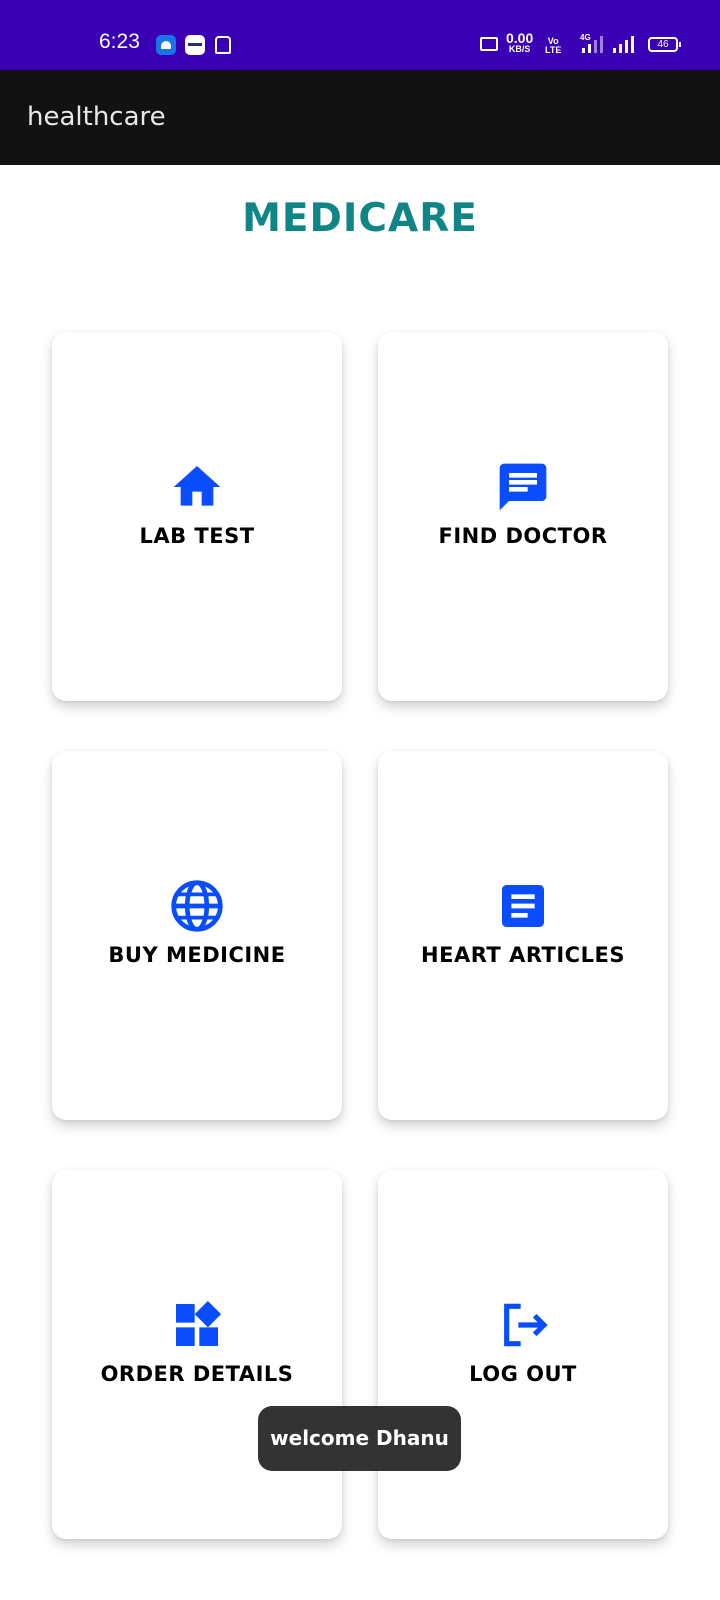 This screenshot has height=1600, width=720. Describe the element at coordinates (523, 906) in the screenshot. I see `article-icon` at that location.